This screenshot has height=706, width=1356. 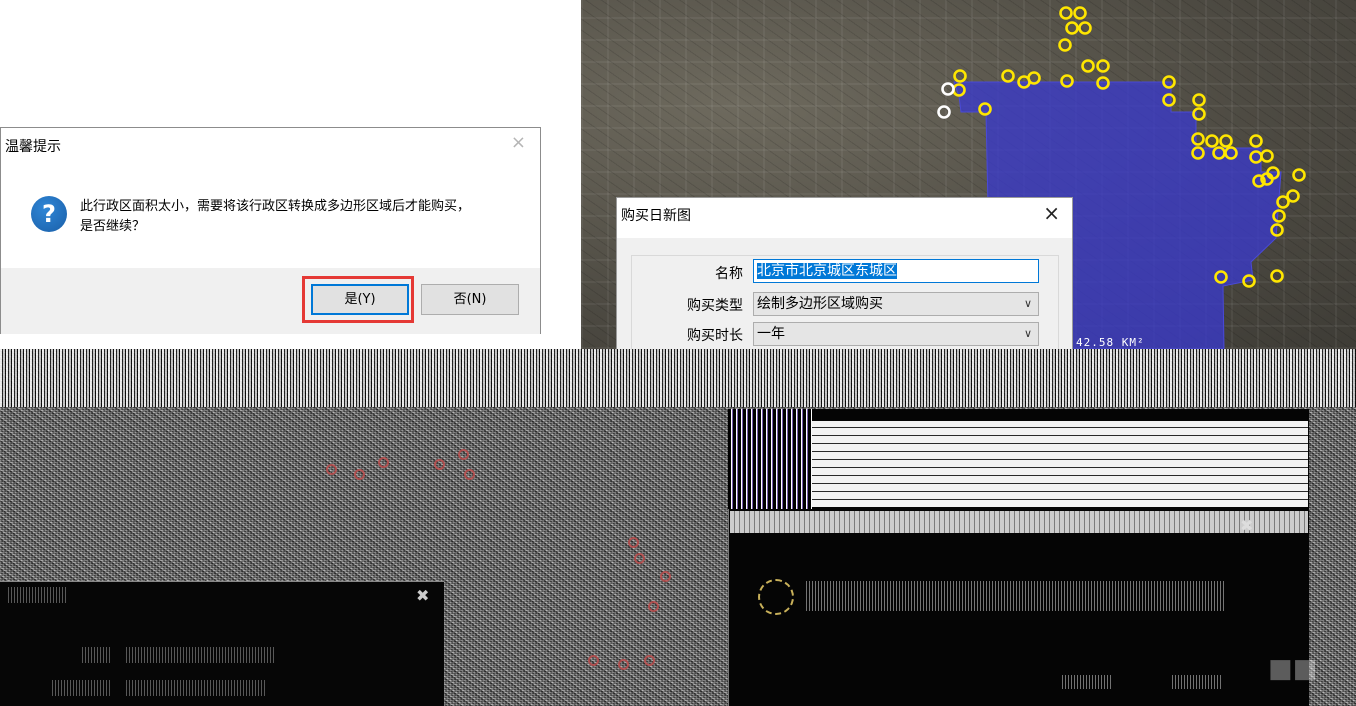 What do you see at coordinates (827, 271) in the screenshot?
I see `name-input-value: 北京市北京城区东城区` at bounding box center [827, 271].